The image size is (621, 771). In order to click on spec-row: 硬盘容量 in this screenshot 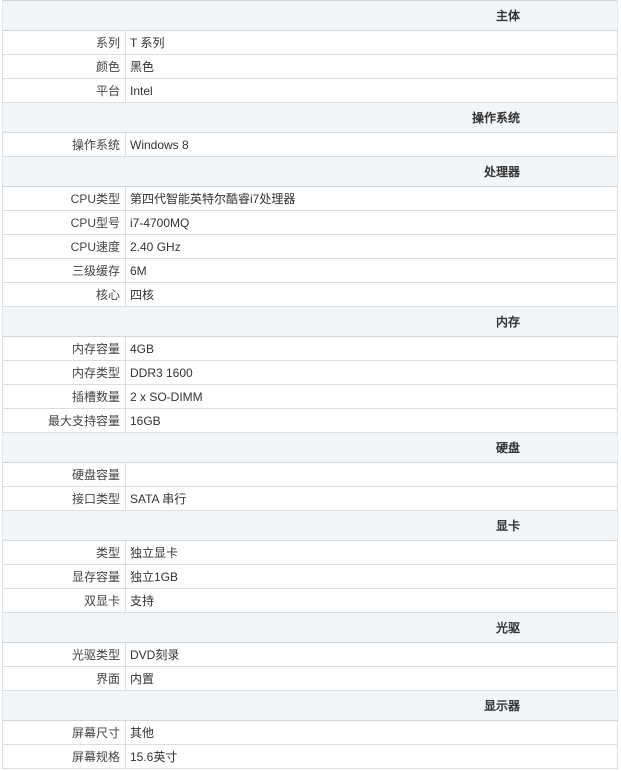, I will do `click(310, 474)`.